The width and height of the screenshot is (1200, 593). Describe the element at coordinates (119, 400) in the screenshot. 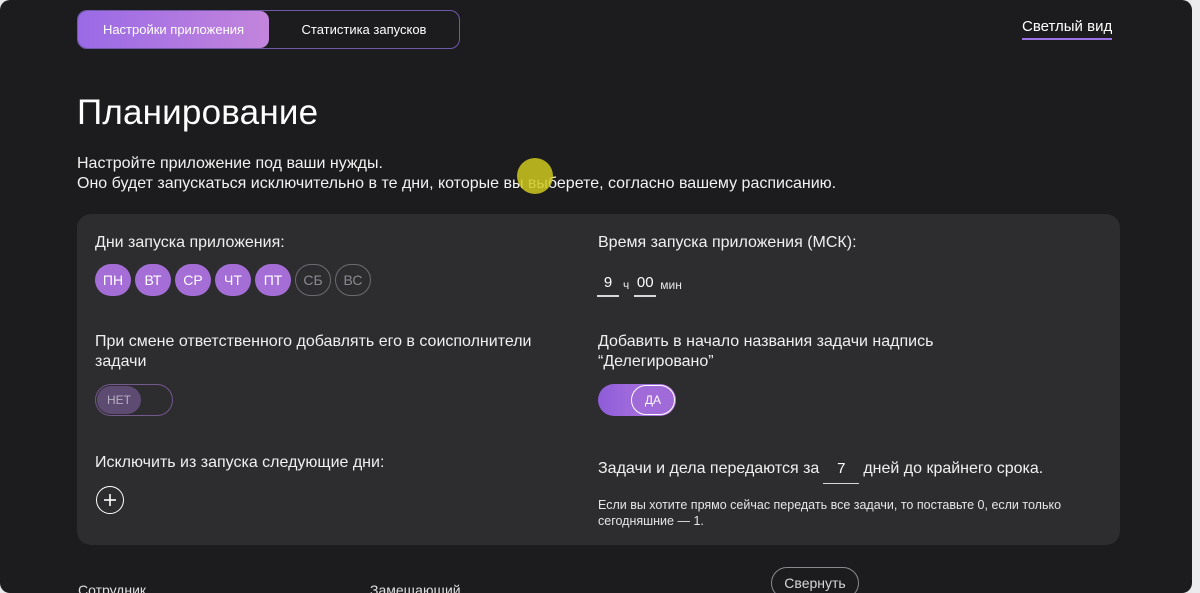

I see `coexecutor-toggle-label: НЕТ` at that location.